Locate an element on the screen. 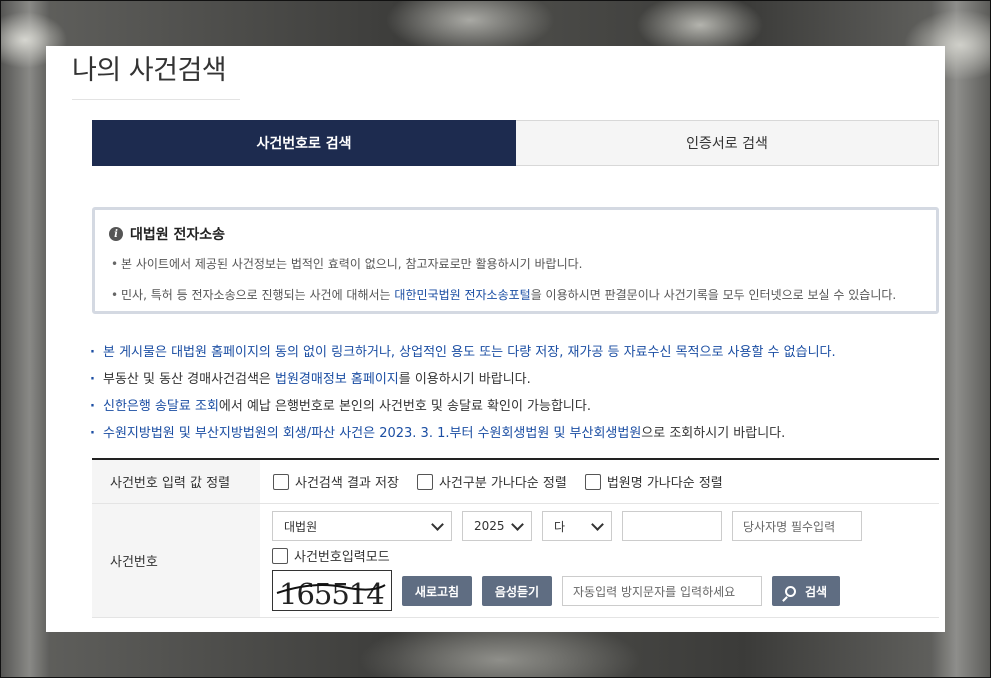  guide-item-3-post: 에서 예납 은행번호로 본인의 사건번호 및 송달료 확인이 가능합니다. is located at coordinates (404, 406).